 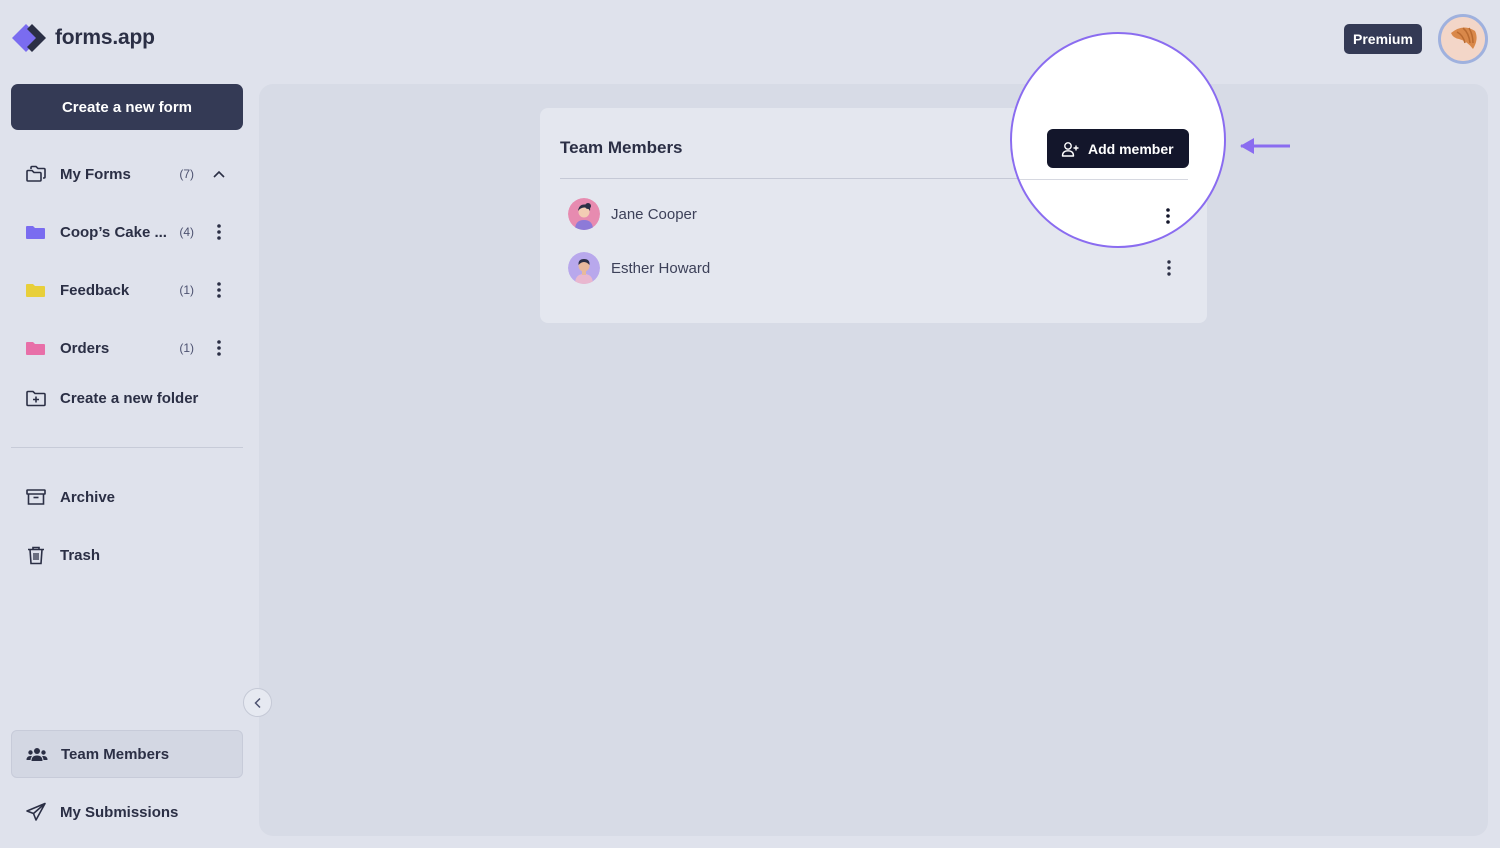 I want to click on arrow-left-icon, so click(x=1265, y=146).